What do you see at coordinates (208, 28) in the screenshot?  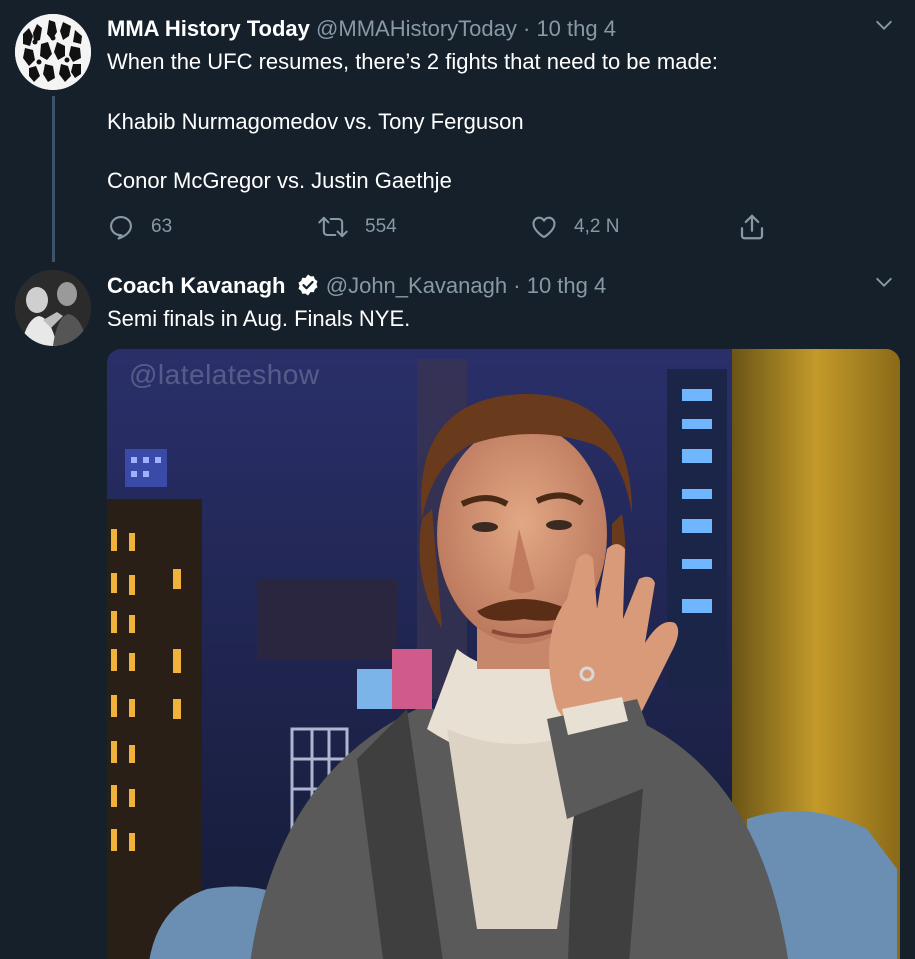 I see `author-name: MMA History Today` at bounding box center [208, 28].